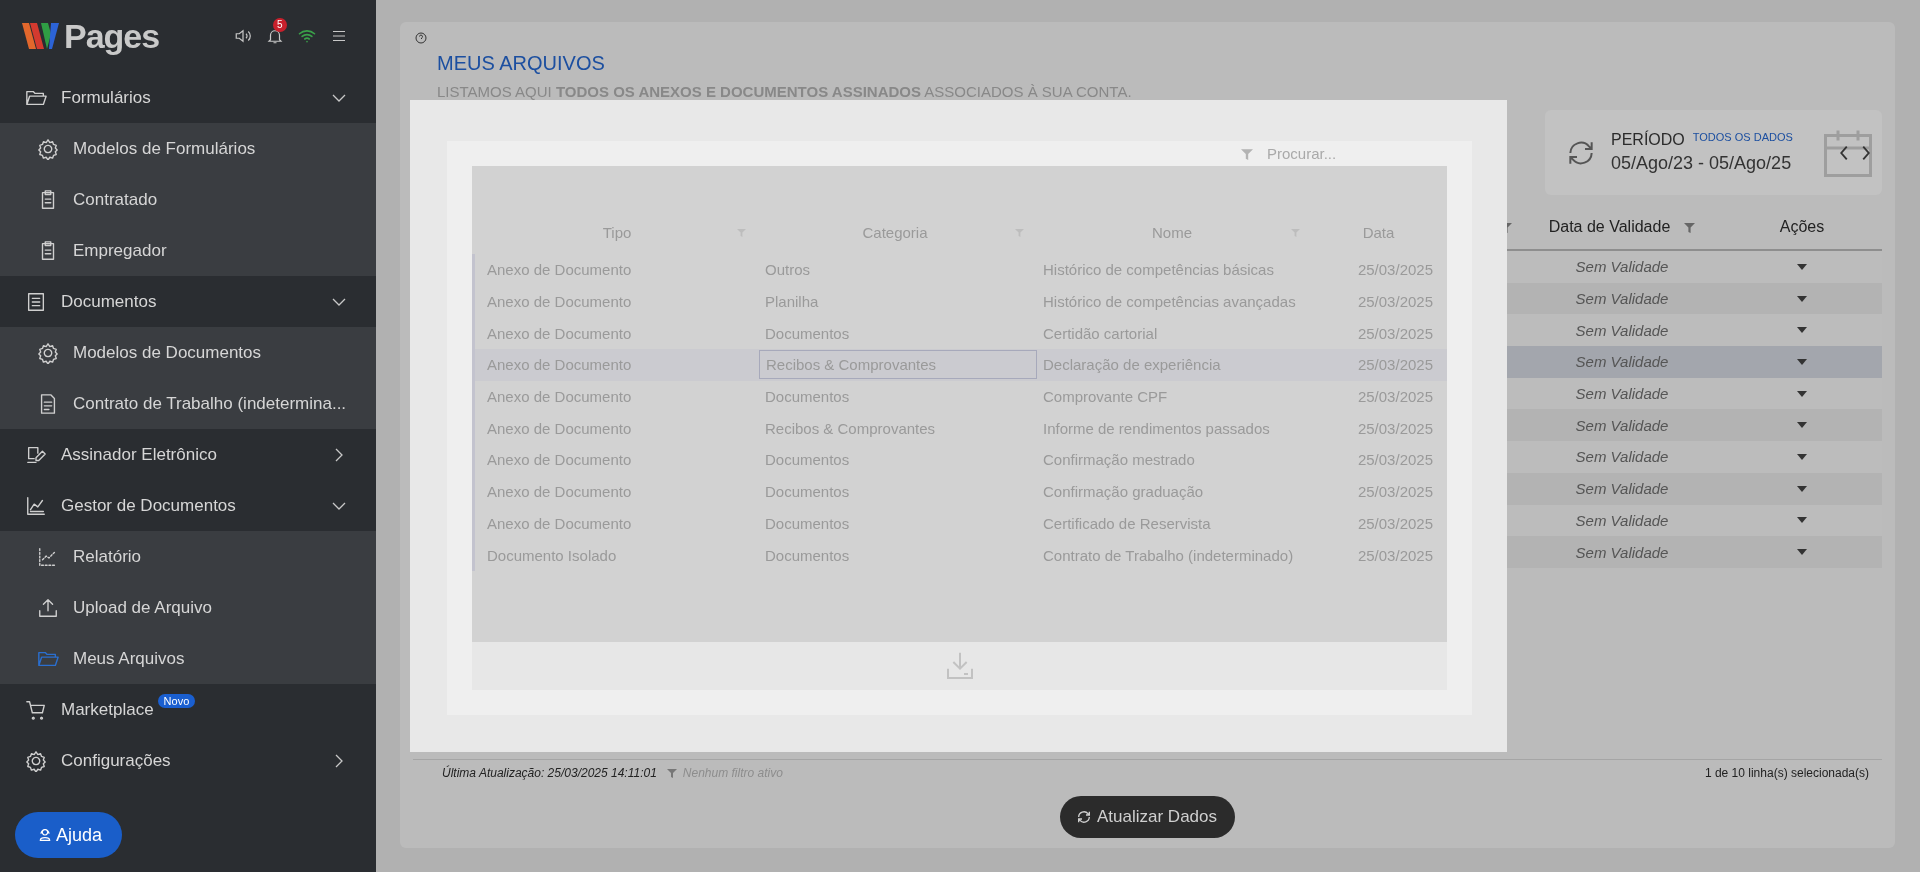 This screenshot has width=1920, height=872. I want to click on refresh-data-button: Atualizar Dados, so click(1147, 817).